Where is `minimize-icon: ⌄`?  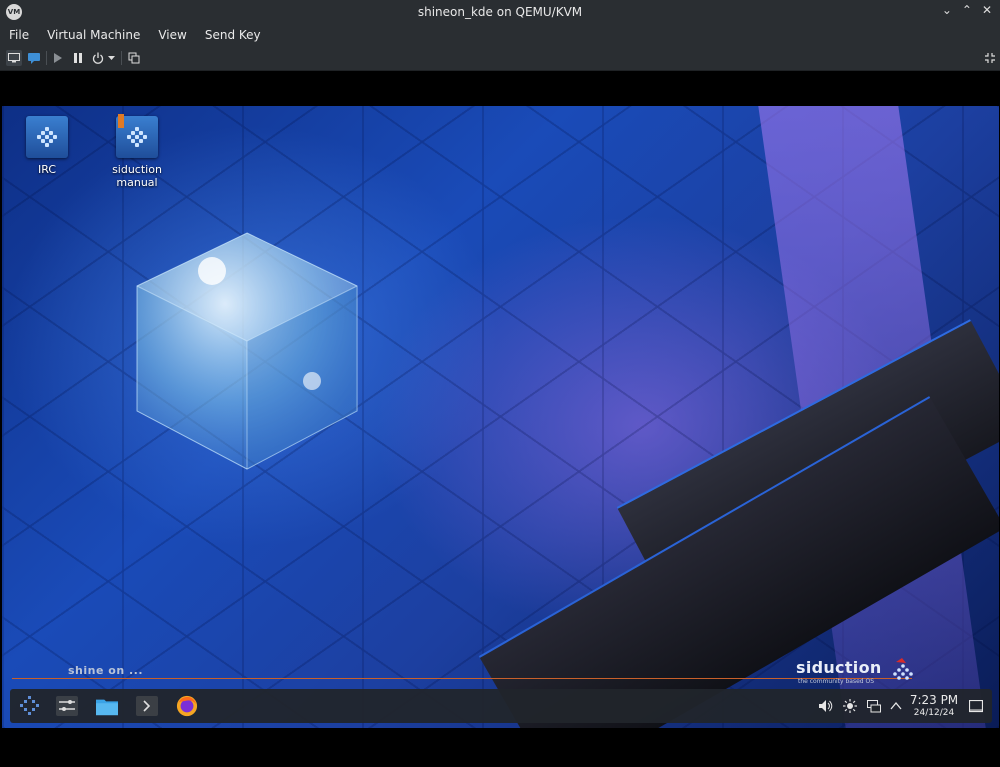 minimize-icon: ⌄ is located at coordinates (947, 10).